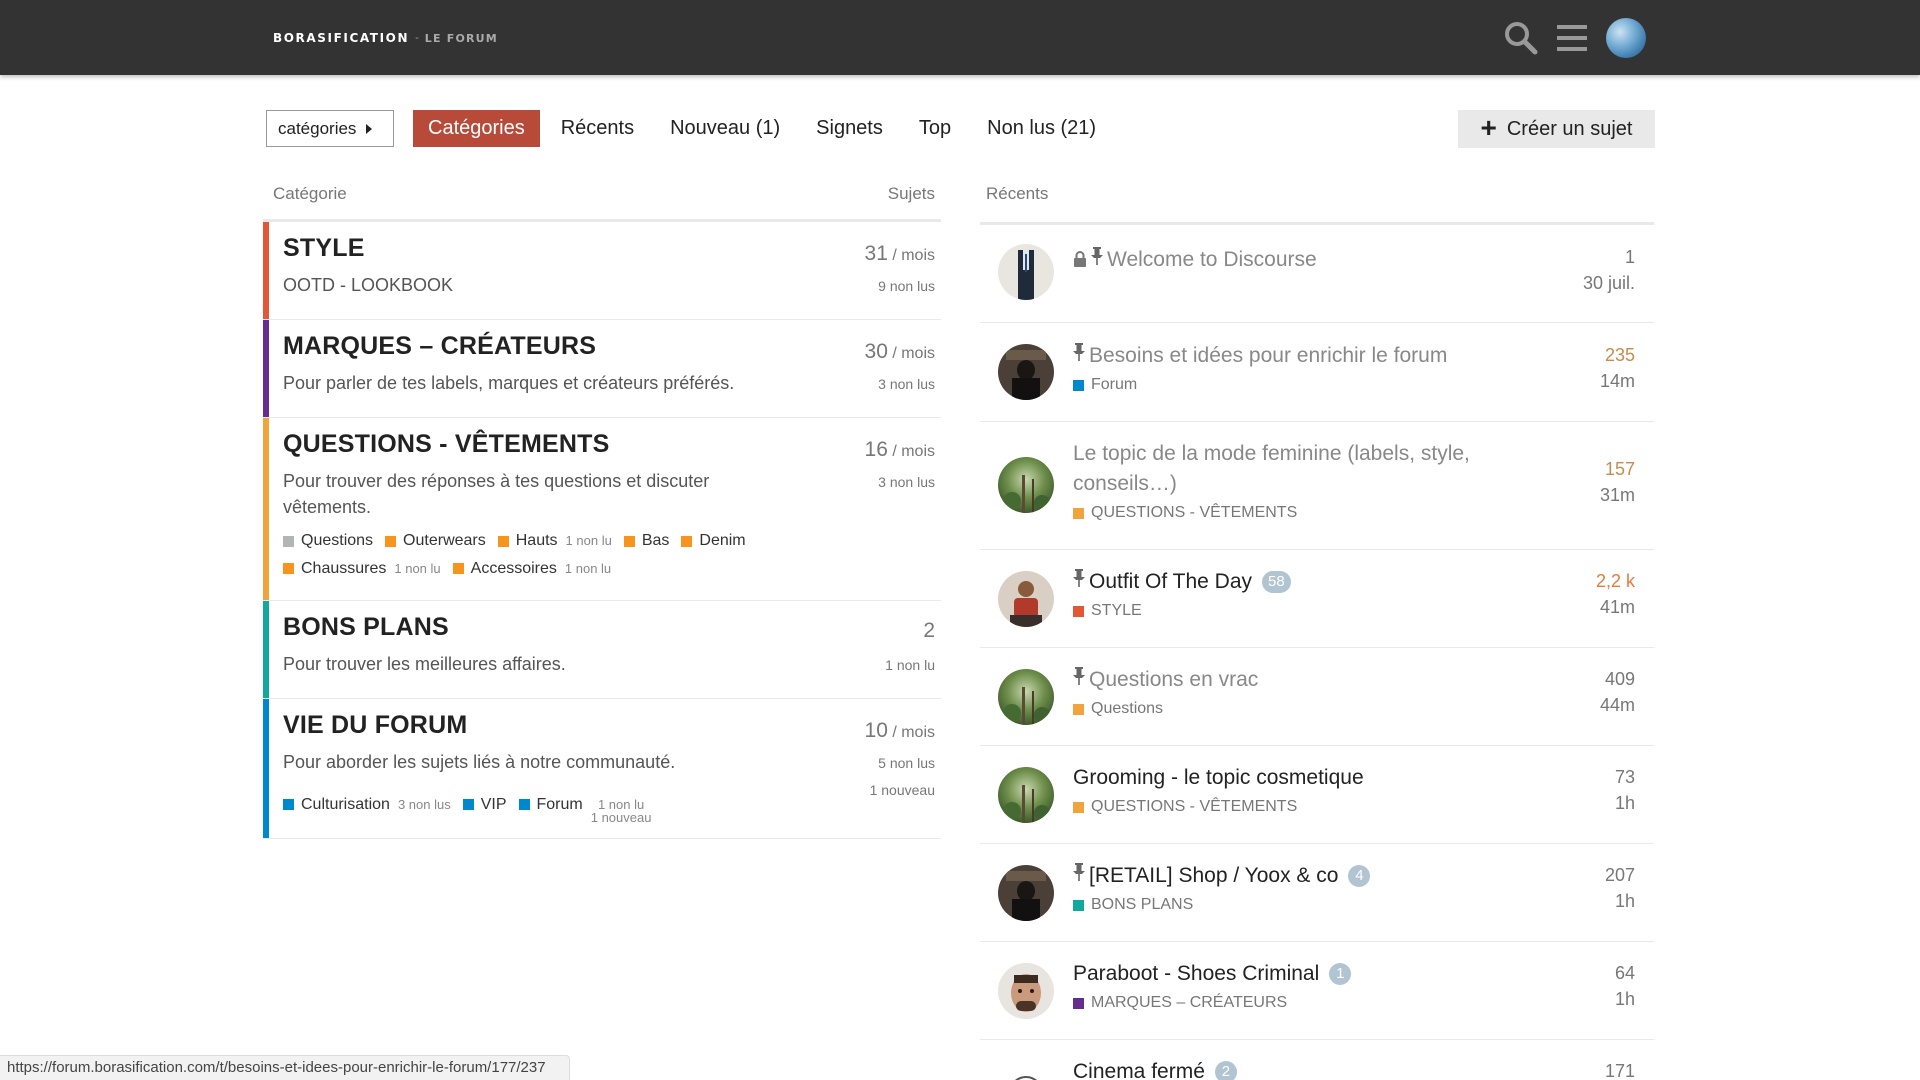  Describe the element at coordinates (330, 128) in the screenshot. I see `categories-dropdown: catégories` at that location.